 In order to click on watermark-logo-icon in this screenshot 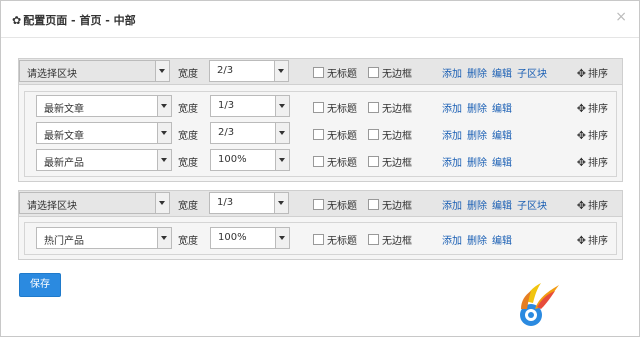, I will do `click(539, 304)`.